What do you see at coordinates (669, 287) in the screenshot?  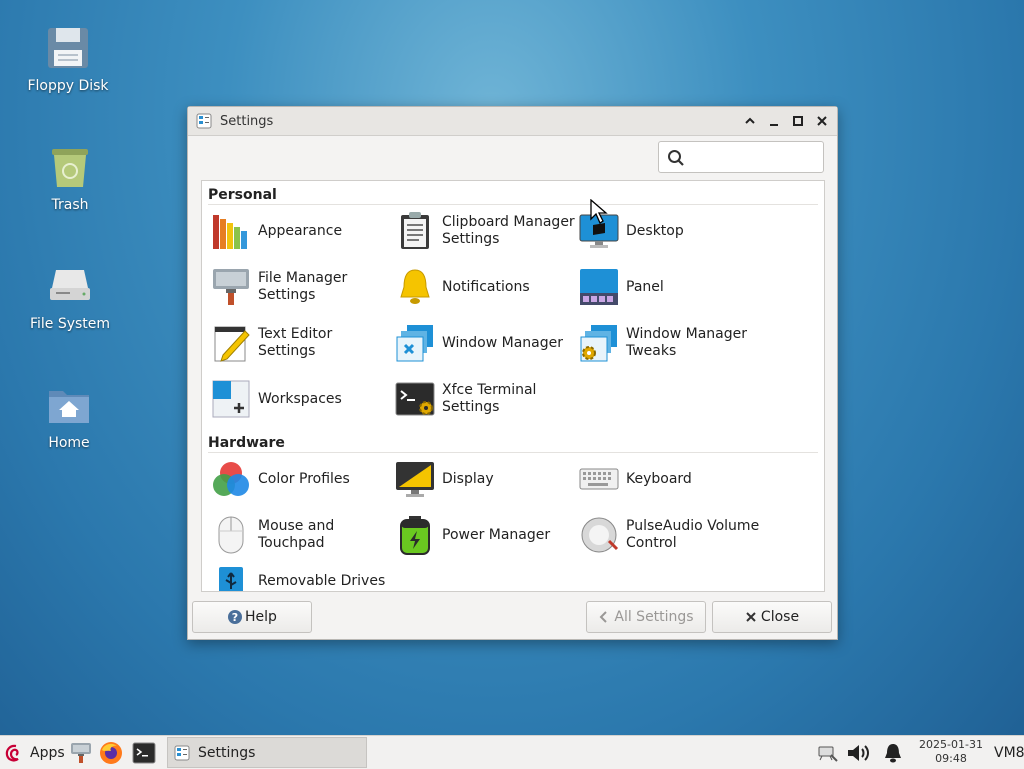 I see `settings-item-panel: Panel` at bounding box center [669, 287].